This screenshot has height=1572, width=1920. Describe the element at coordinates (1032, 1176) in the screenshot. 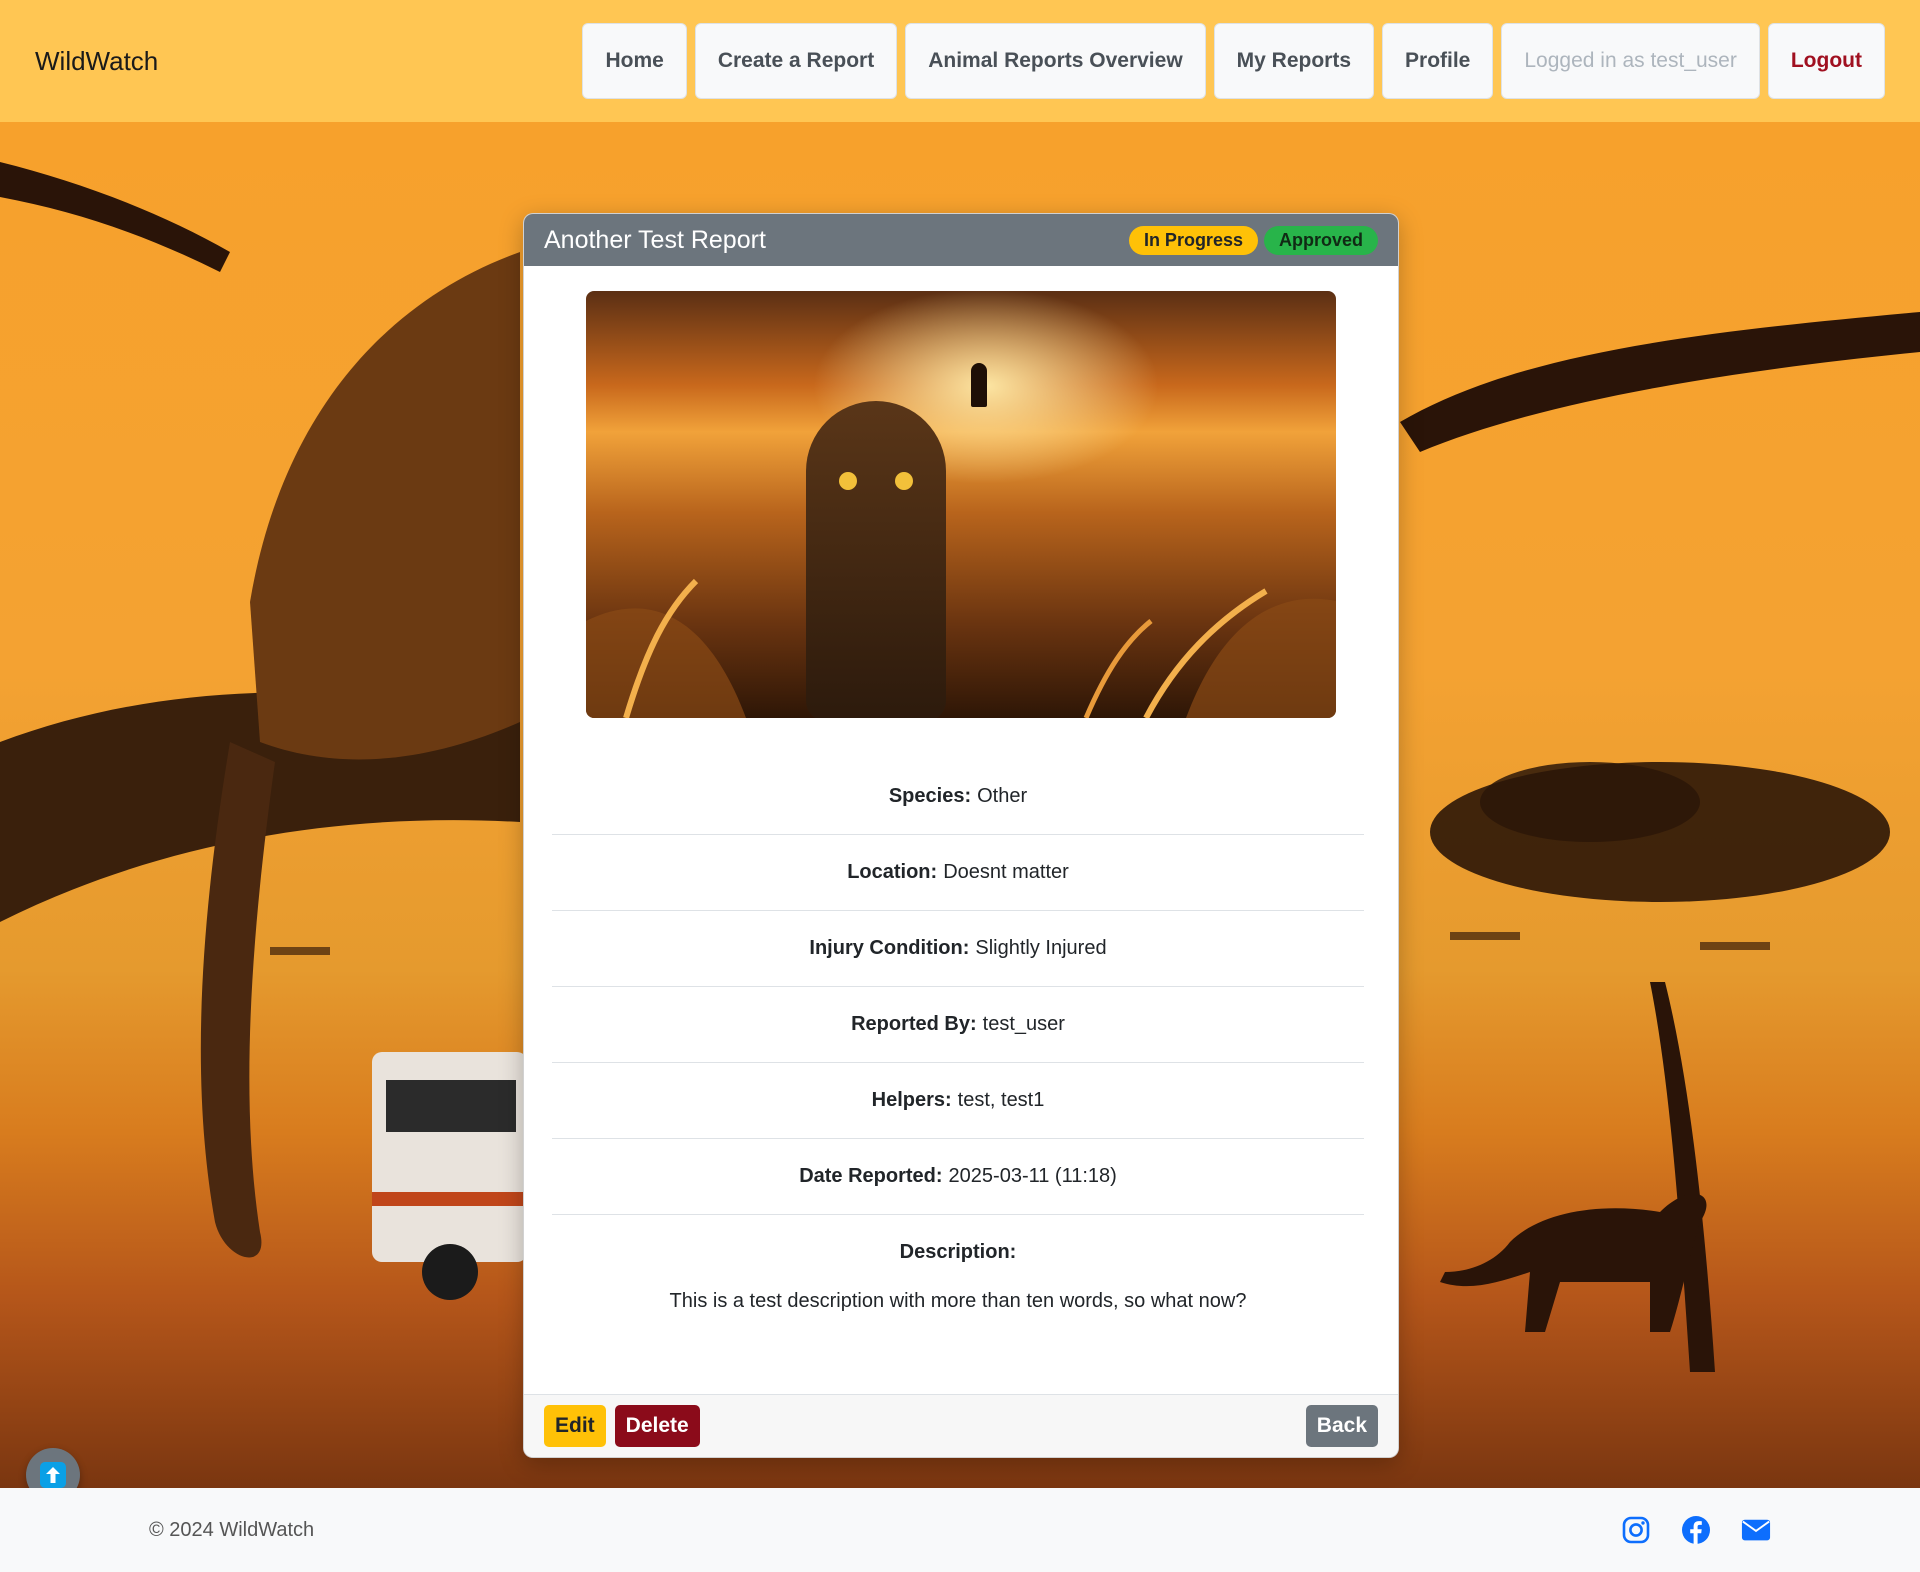

I see `date-reported-value: 2025-03-11 (11:18)` at that location.